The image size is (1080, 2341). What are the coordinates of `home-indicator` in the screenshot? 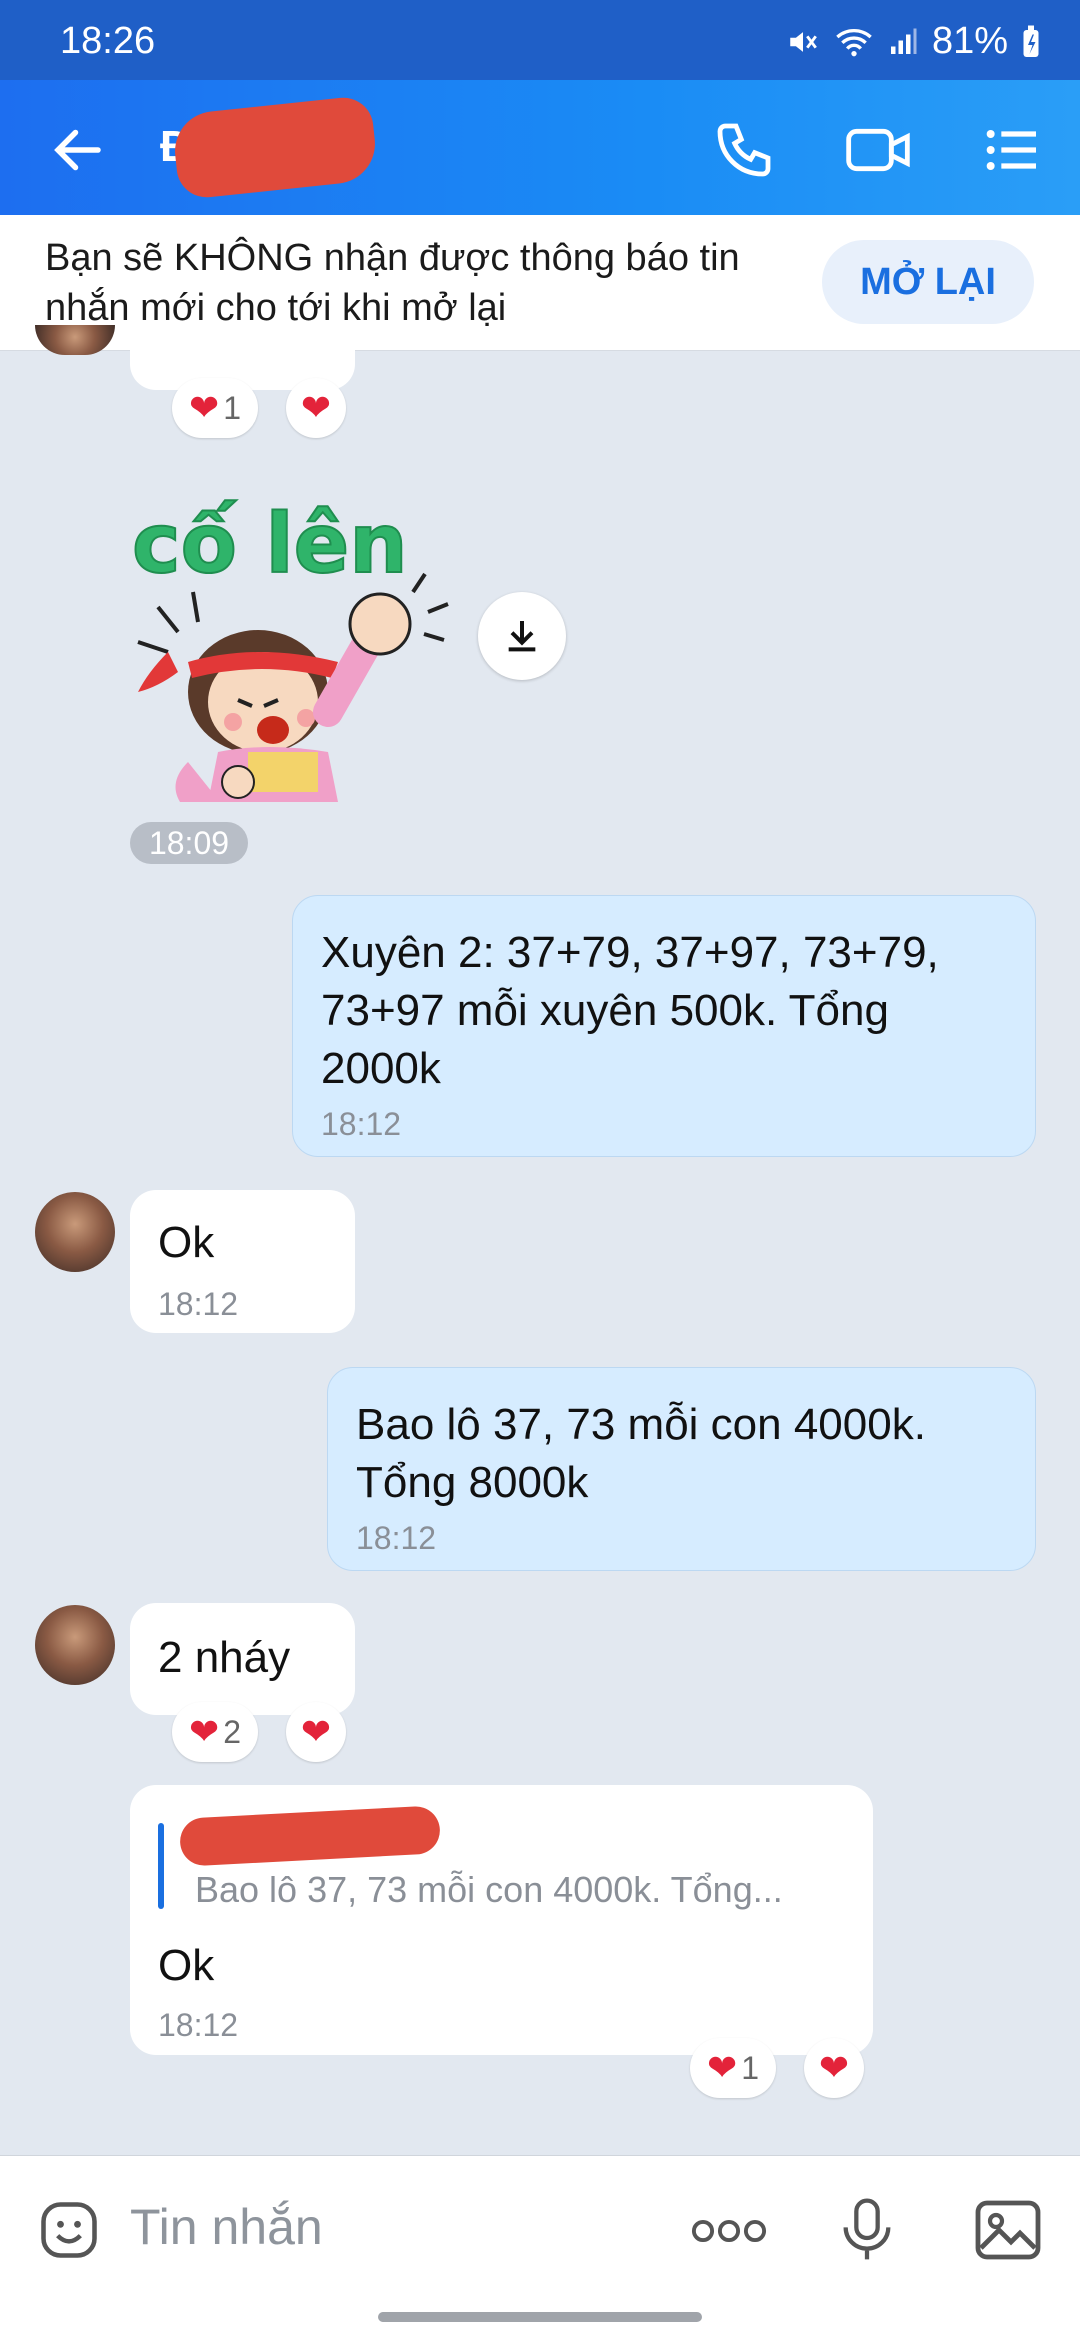 It's located at (540, 2317).